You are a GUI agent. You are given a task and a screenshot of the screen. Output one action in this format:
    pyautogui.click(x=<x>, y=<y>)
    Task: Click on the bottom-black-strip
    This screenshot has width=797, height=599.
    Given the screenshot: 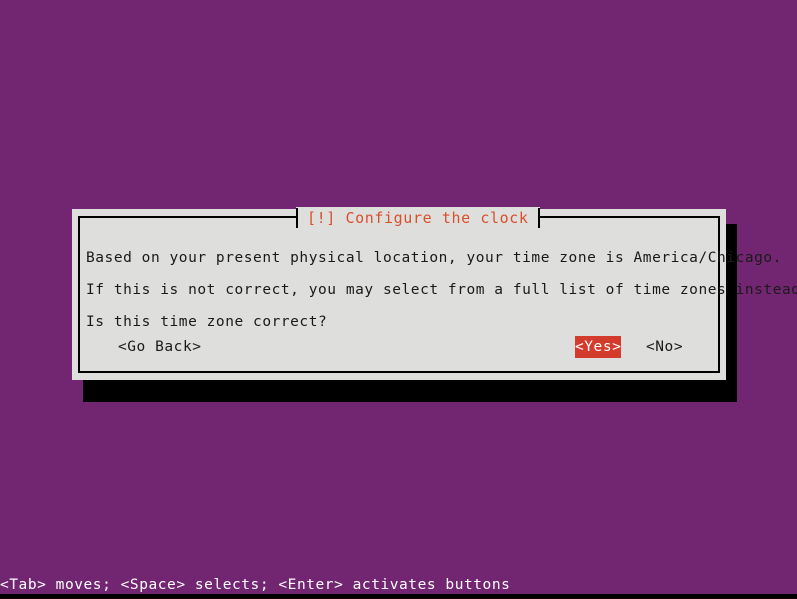 What is the action you would take?
    pyautogui.click(x=398, y=596)
    